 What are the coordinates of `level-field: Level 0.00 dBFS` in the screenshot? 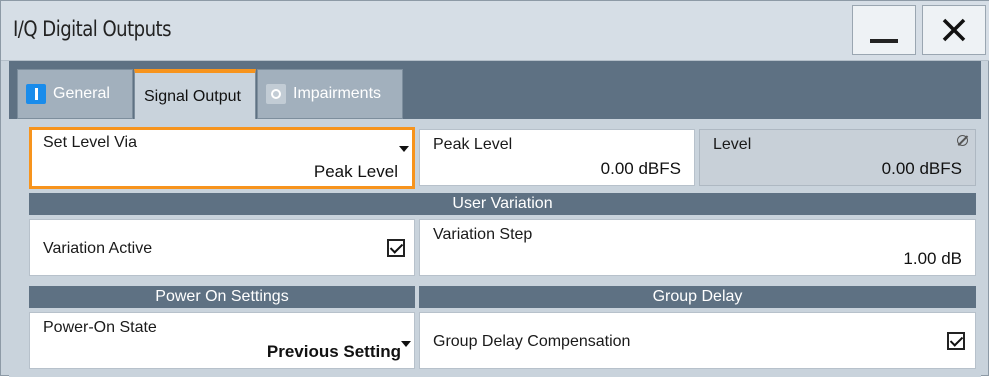 It's located at (837, 157).